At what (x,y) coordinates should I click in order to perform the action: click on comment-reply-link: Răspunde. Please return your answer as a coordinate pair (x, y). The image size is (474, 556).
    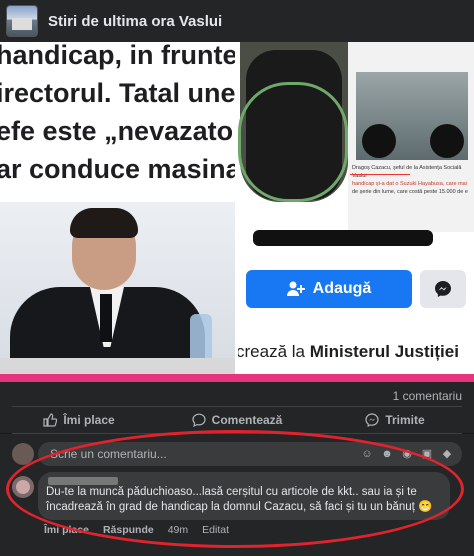
    Looking at the image, I should click on (128, 530).